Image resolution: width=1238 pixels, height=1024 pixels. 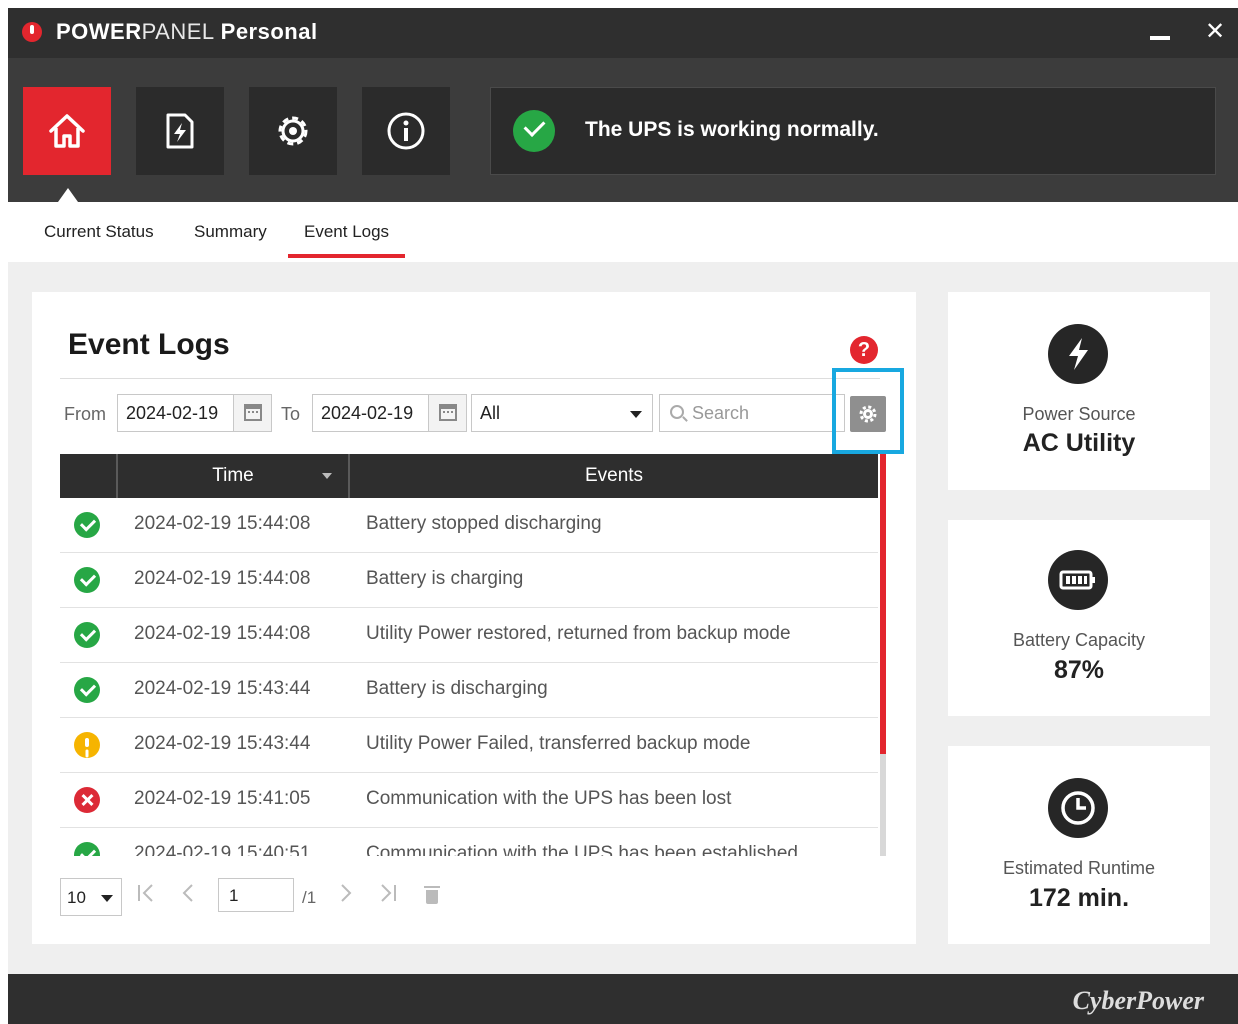 What do you see at coordinates (1079, 868) in the screenshot?
I see `estimated-runtime-label: Estimated Runtime` at bounding box center [1079, 868].